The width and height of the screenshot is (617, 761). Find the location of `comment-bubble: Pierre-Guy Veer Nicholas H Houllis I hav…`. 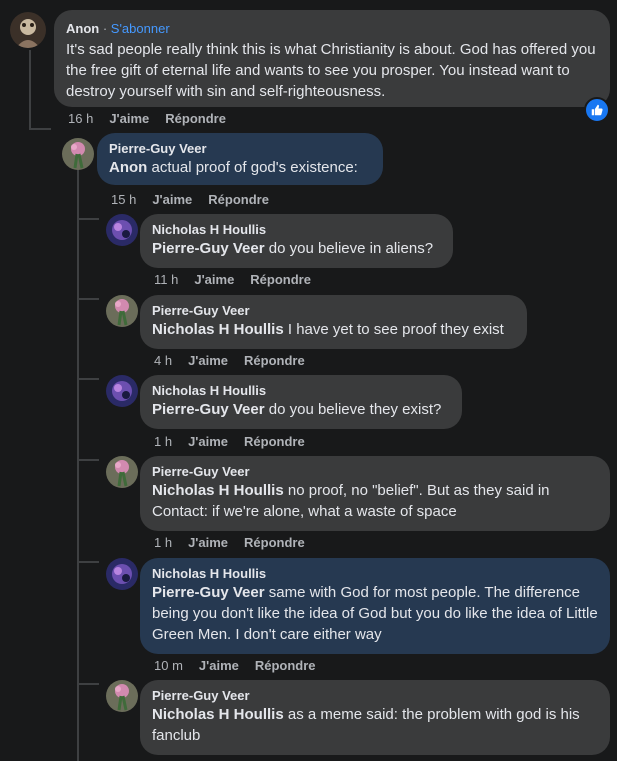

comment-bubble: Pierre-Guy Veer Nicholas H Houllis I hav… is located at coordinates (333, 322).